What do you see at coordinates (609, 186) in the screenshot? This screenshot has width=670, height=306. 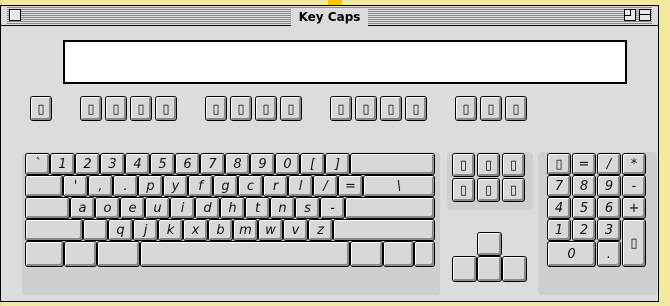 I see `keypad-key: 9` at bounding box center [609, 186].